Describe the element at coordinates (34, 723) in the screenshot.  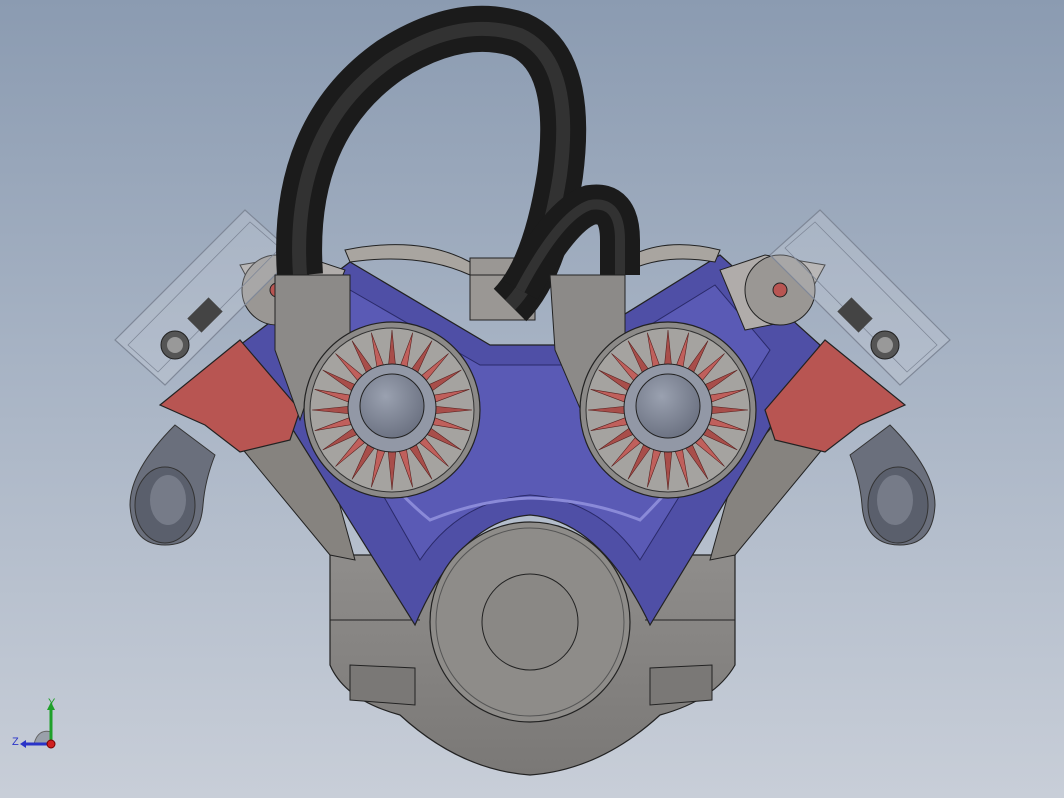
I see `coordinate-triad: Y Z` at that location.